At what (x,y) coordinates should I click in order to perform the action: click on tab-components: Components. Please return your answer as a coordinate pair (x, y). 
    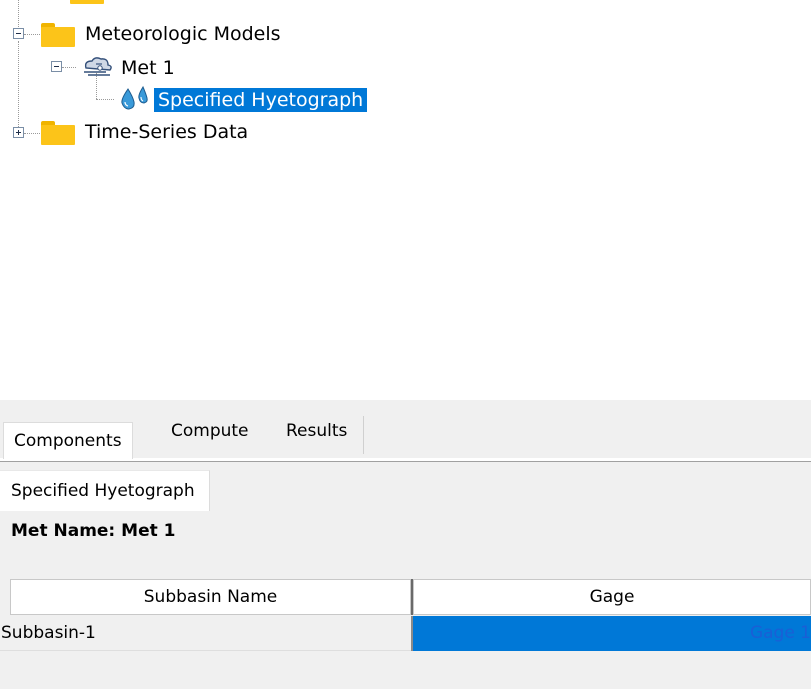
    Looking at the image, I should click on (68, 440).